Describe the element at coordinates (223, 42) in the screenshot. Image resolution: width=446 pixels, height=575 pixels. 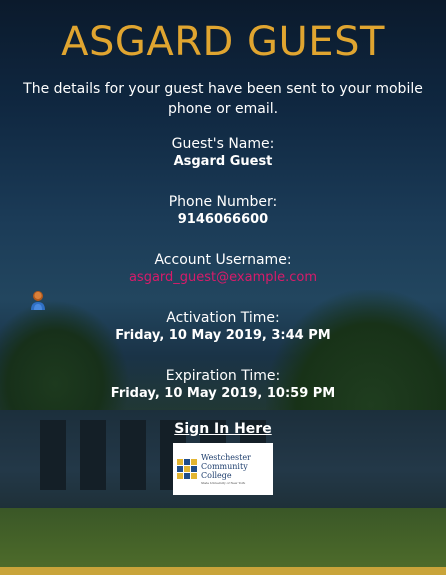
I see `page-title: ASGARD GUEST` at that location.